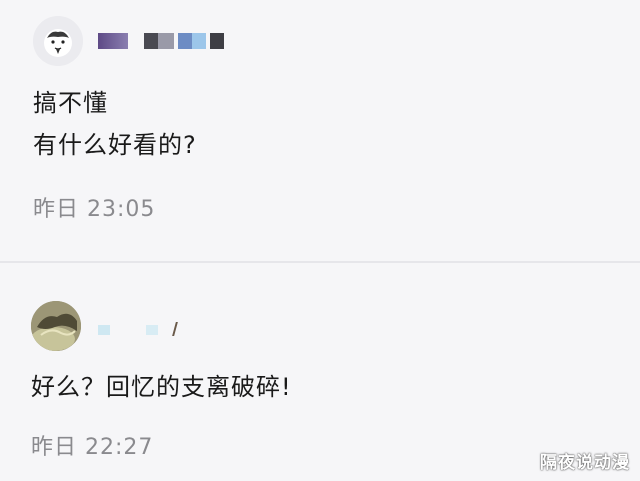  Describe the element at coordinates (56, 326) in the screenshot. I see `landscape-photo-avatar-icon` at that location.